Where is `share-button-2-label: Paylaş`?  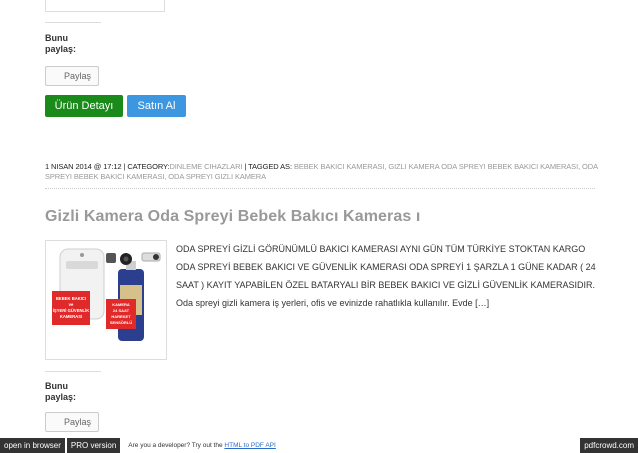 share-button-2-label: Paylaş is located at coordinates (78, 422).